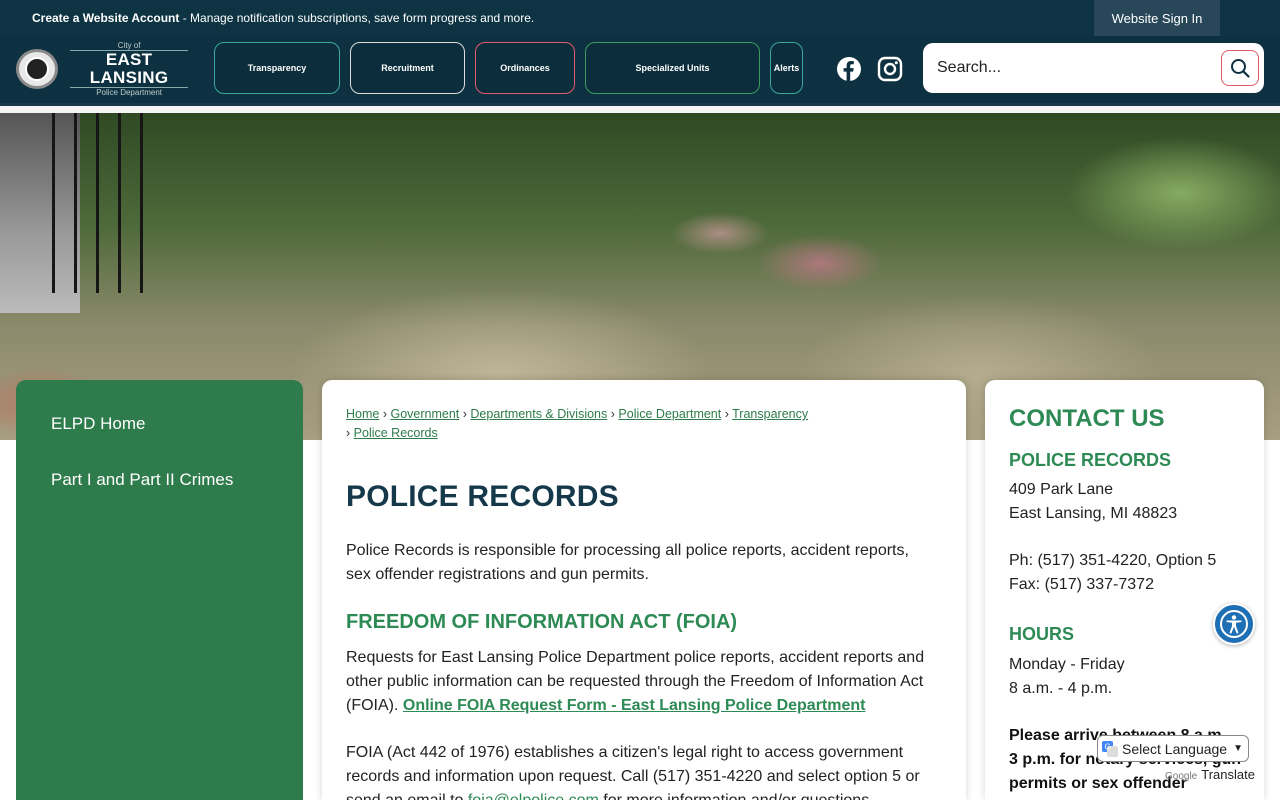 The image size is (1280, 800). What do you see at coordinates (1093, 513) in the screenshot?
I see `contact-address-line2: East Lansing, MI 48823` at bounding box center [1093, 513].